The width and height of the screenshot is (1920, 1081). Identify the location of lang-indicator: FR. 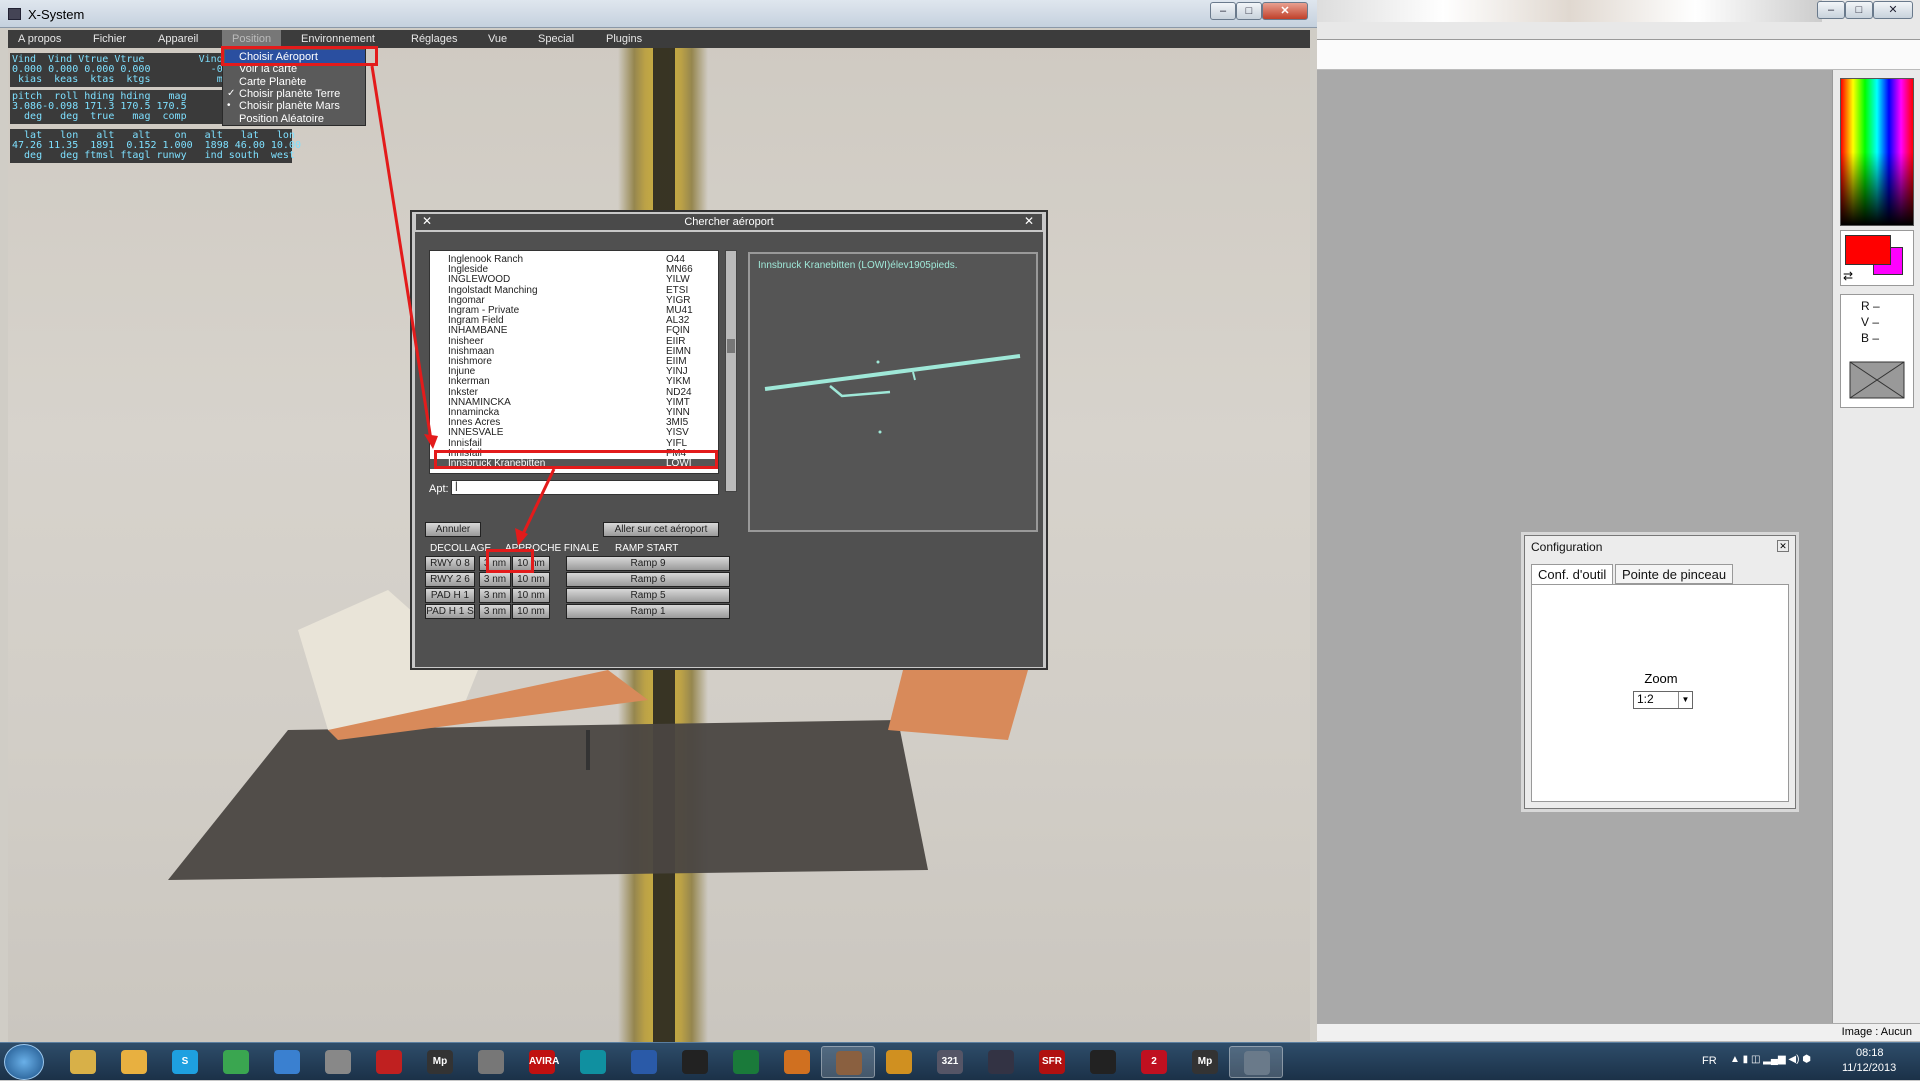
(1709, 1061).